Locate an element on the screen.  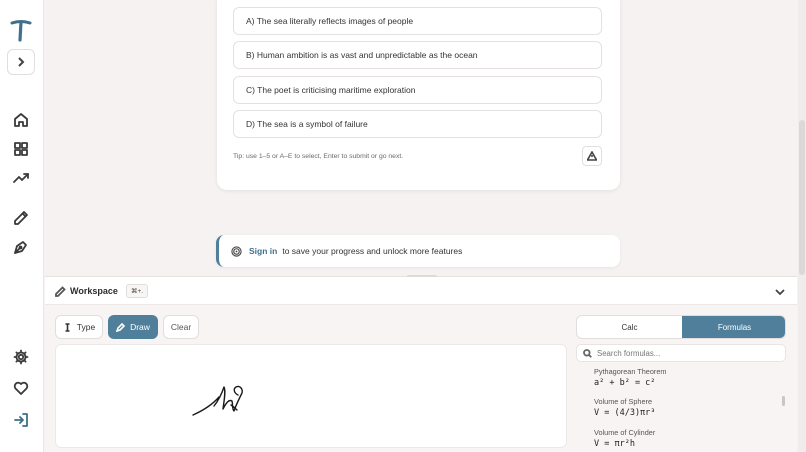
settings-icon is located at coordinates (21, 357).